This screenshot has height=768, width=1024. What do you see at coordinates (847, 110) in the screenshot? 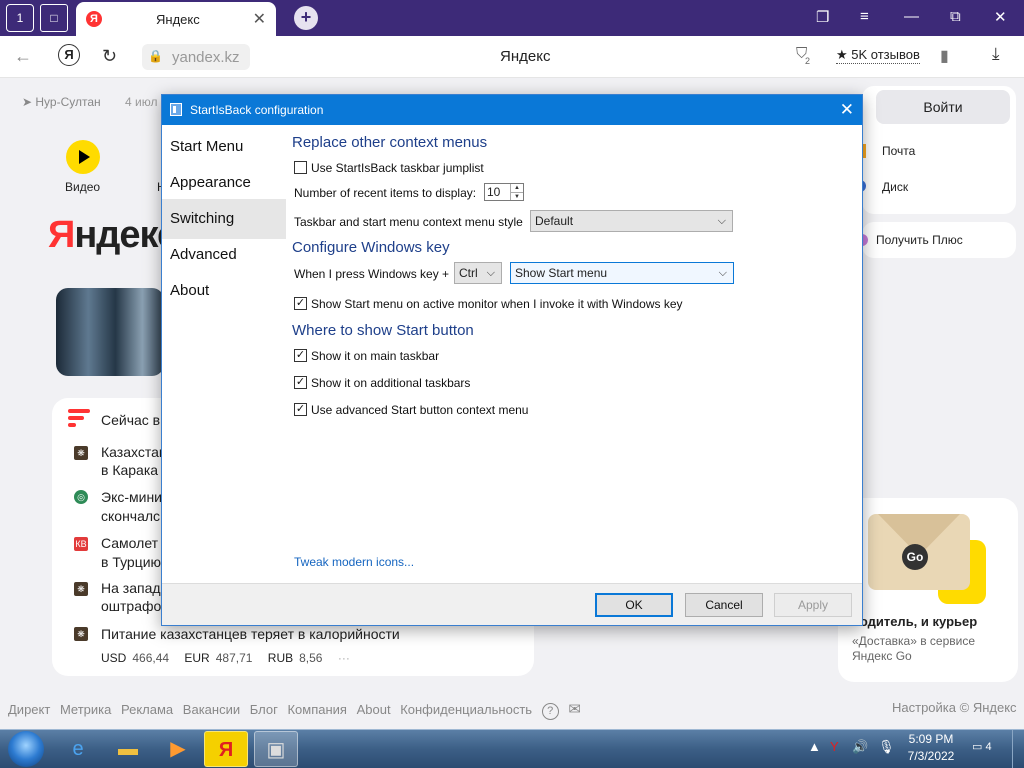
I see `dialog-close-icon: ✕` at bounding box center [847, 110].